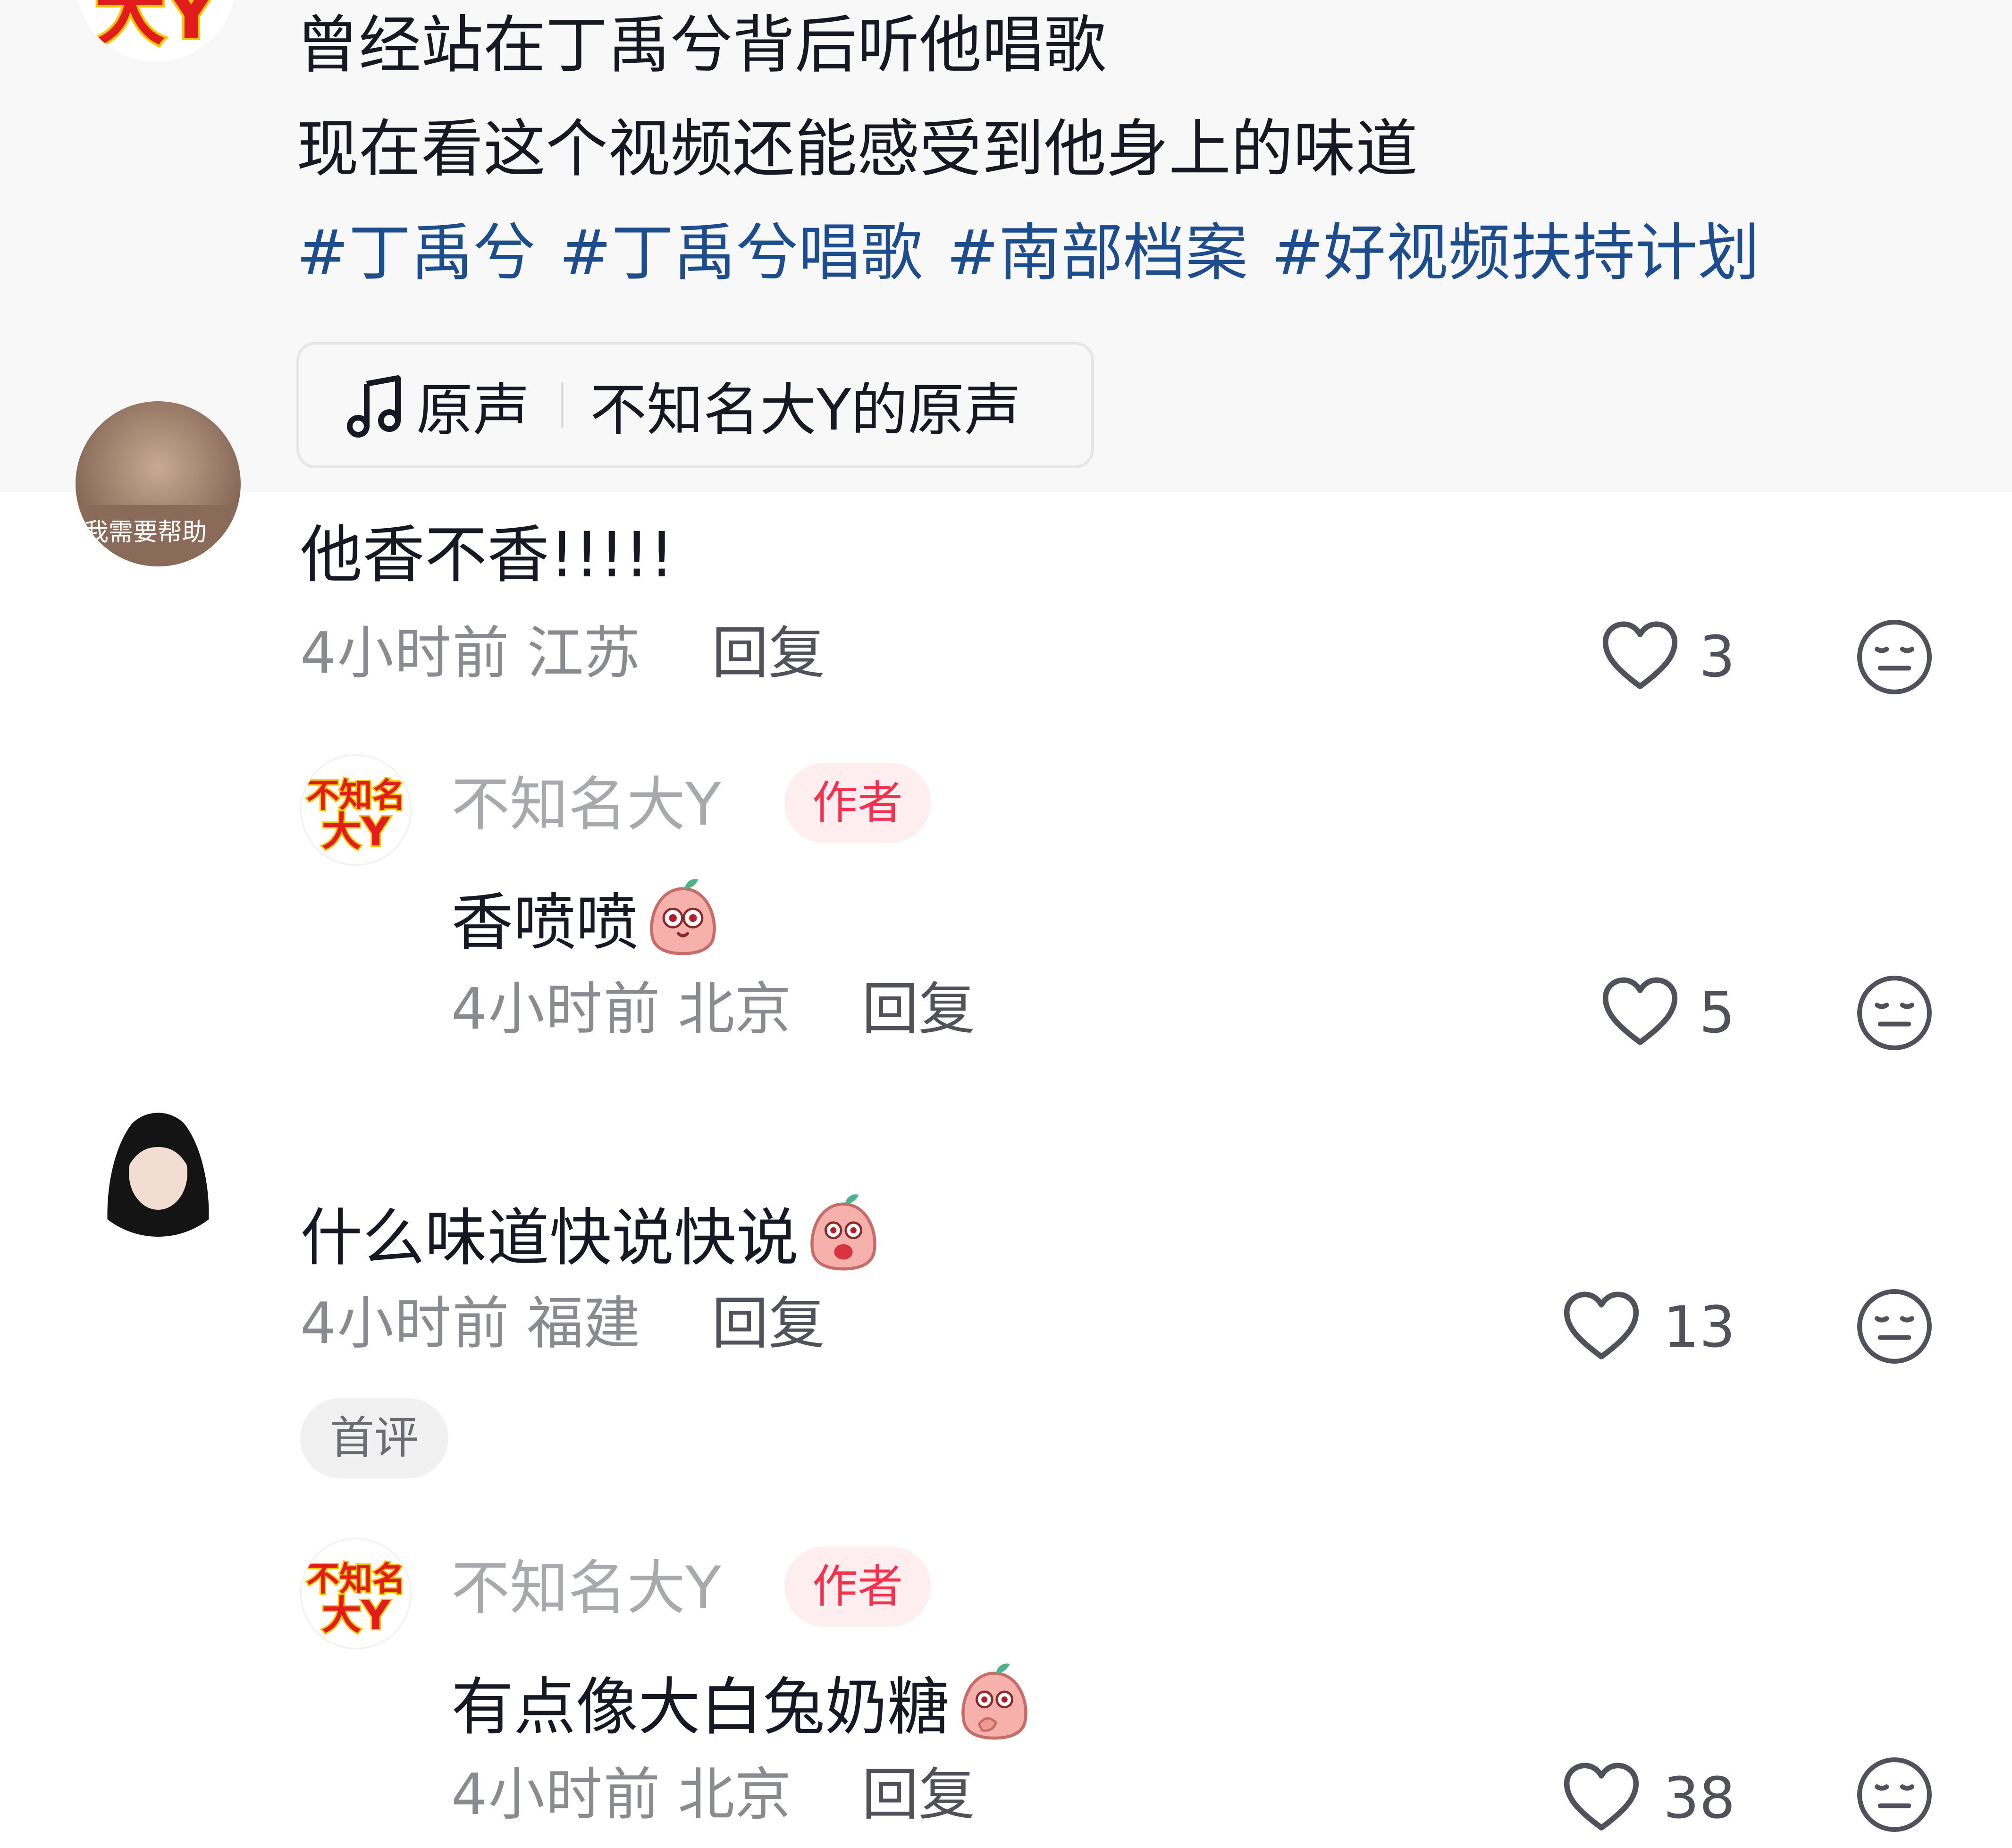 The width and height of the screenshot is (2012, 1848). What do you see at coordinates (583, 653) in the screenshot?
I see `comment-location: 江苏` at bounding box center [583, 653].